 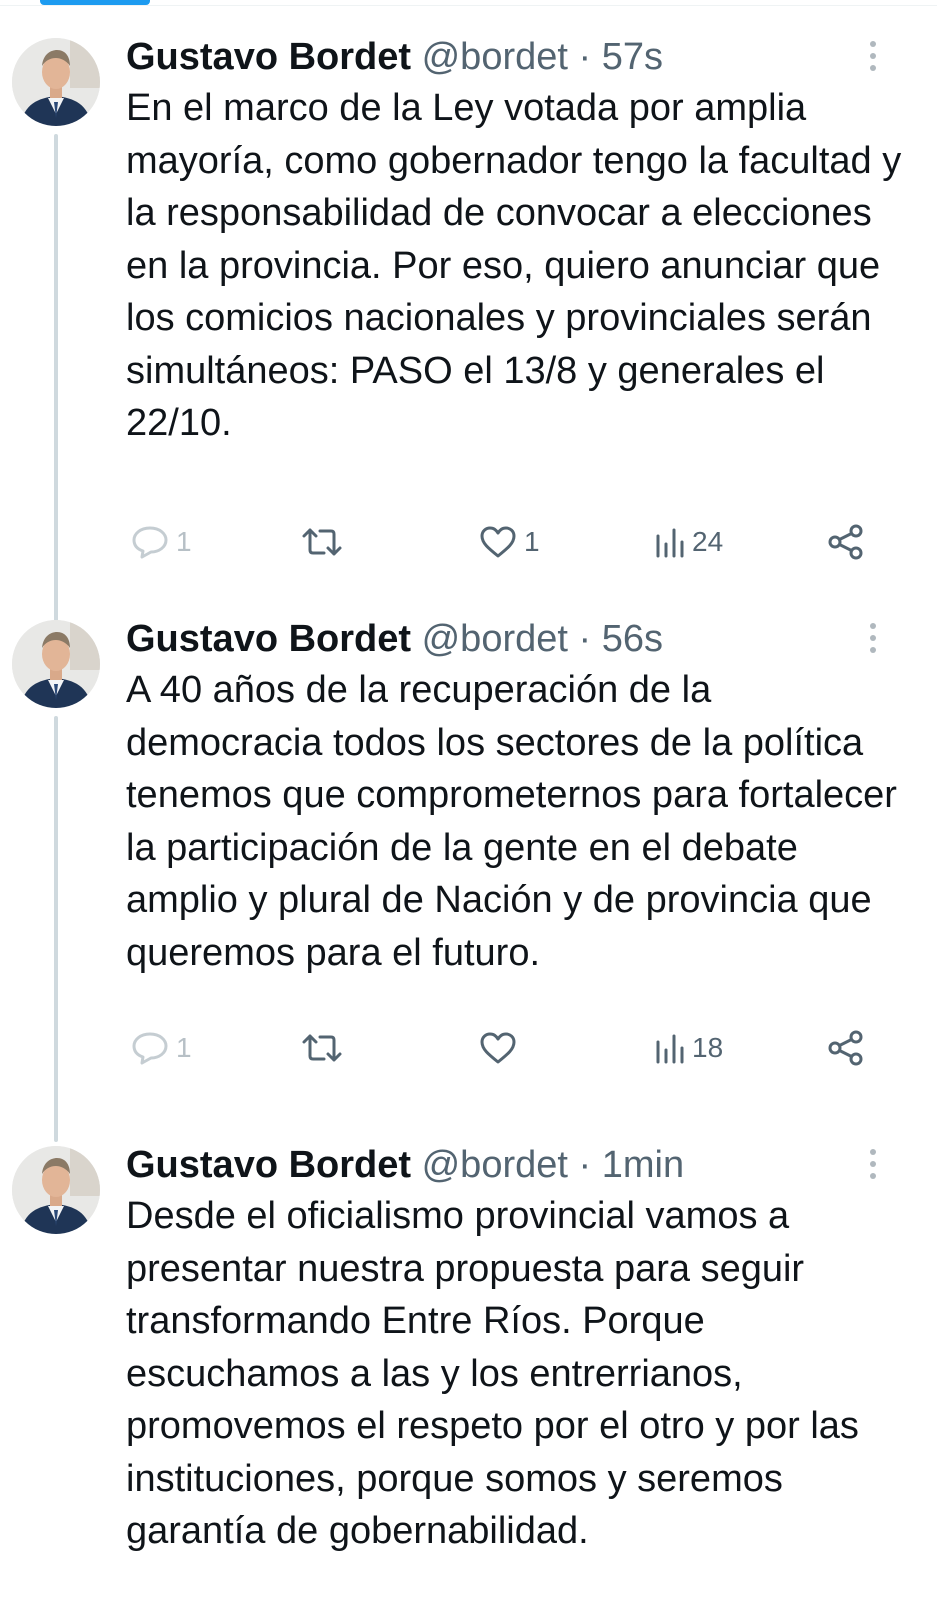 I want to click on tweet-timestamp: 56s, so click(x=632, y=639).